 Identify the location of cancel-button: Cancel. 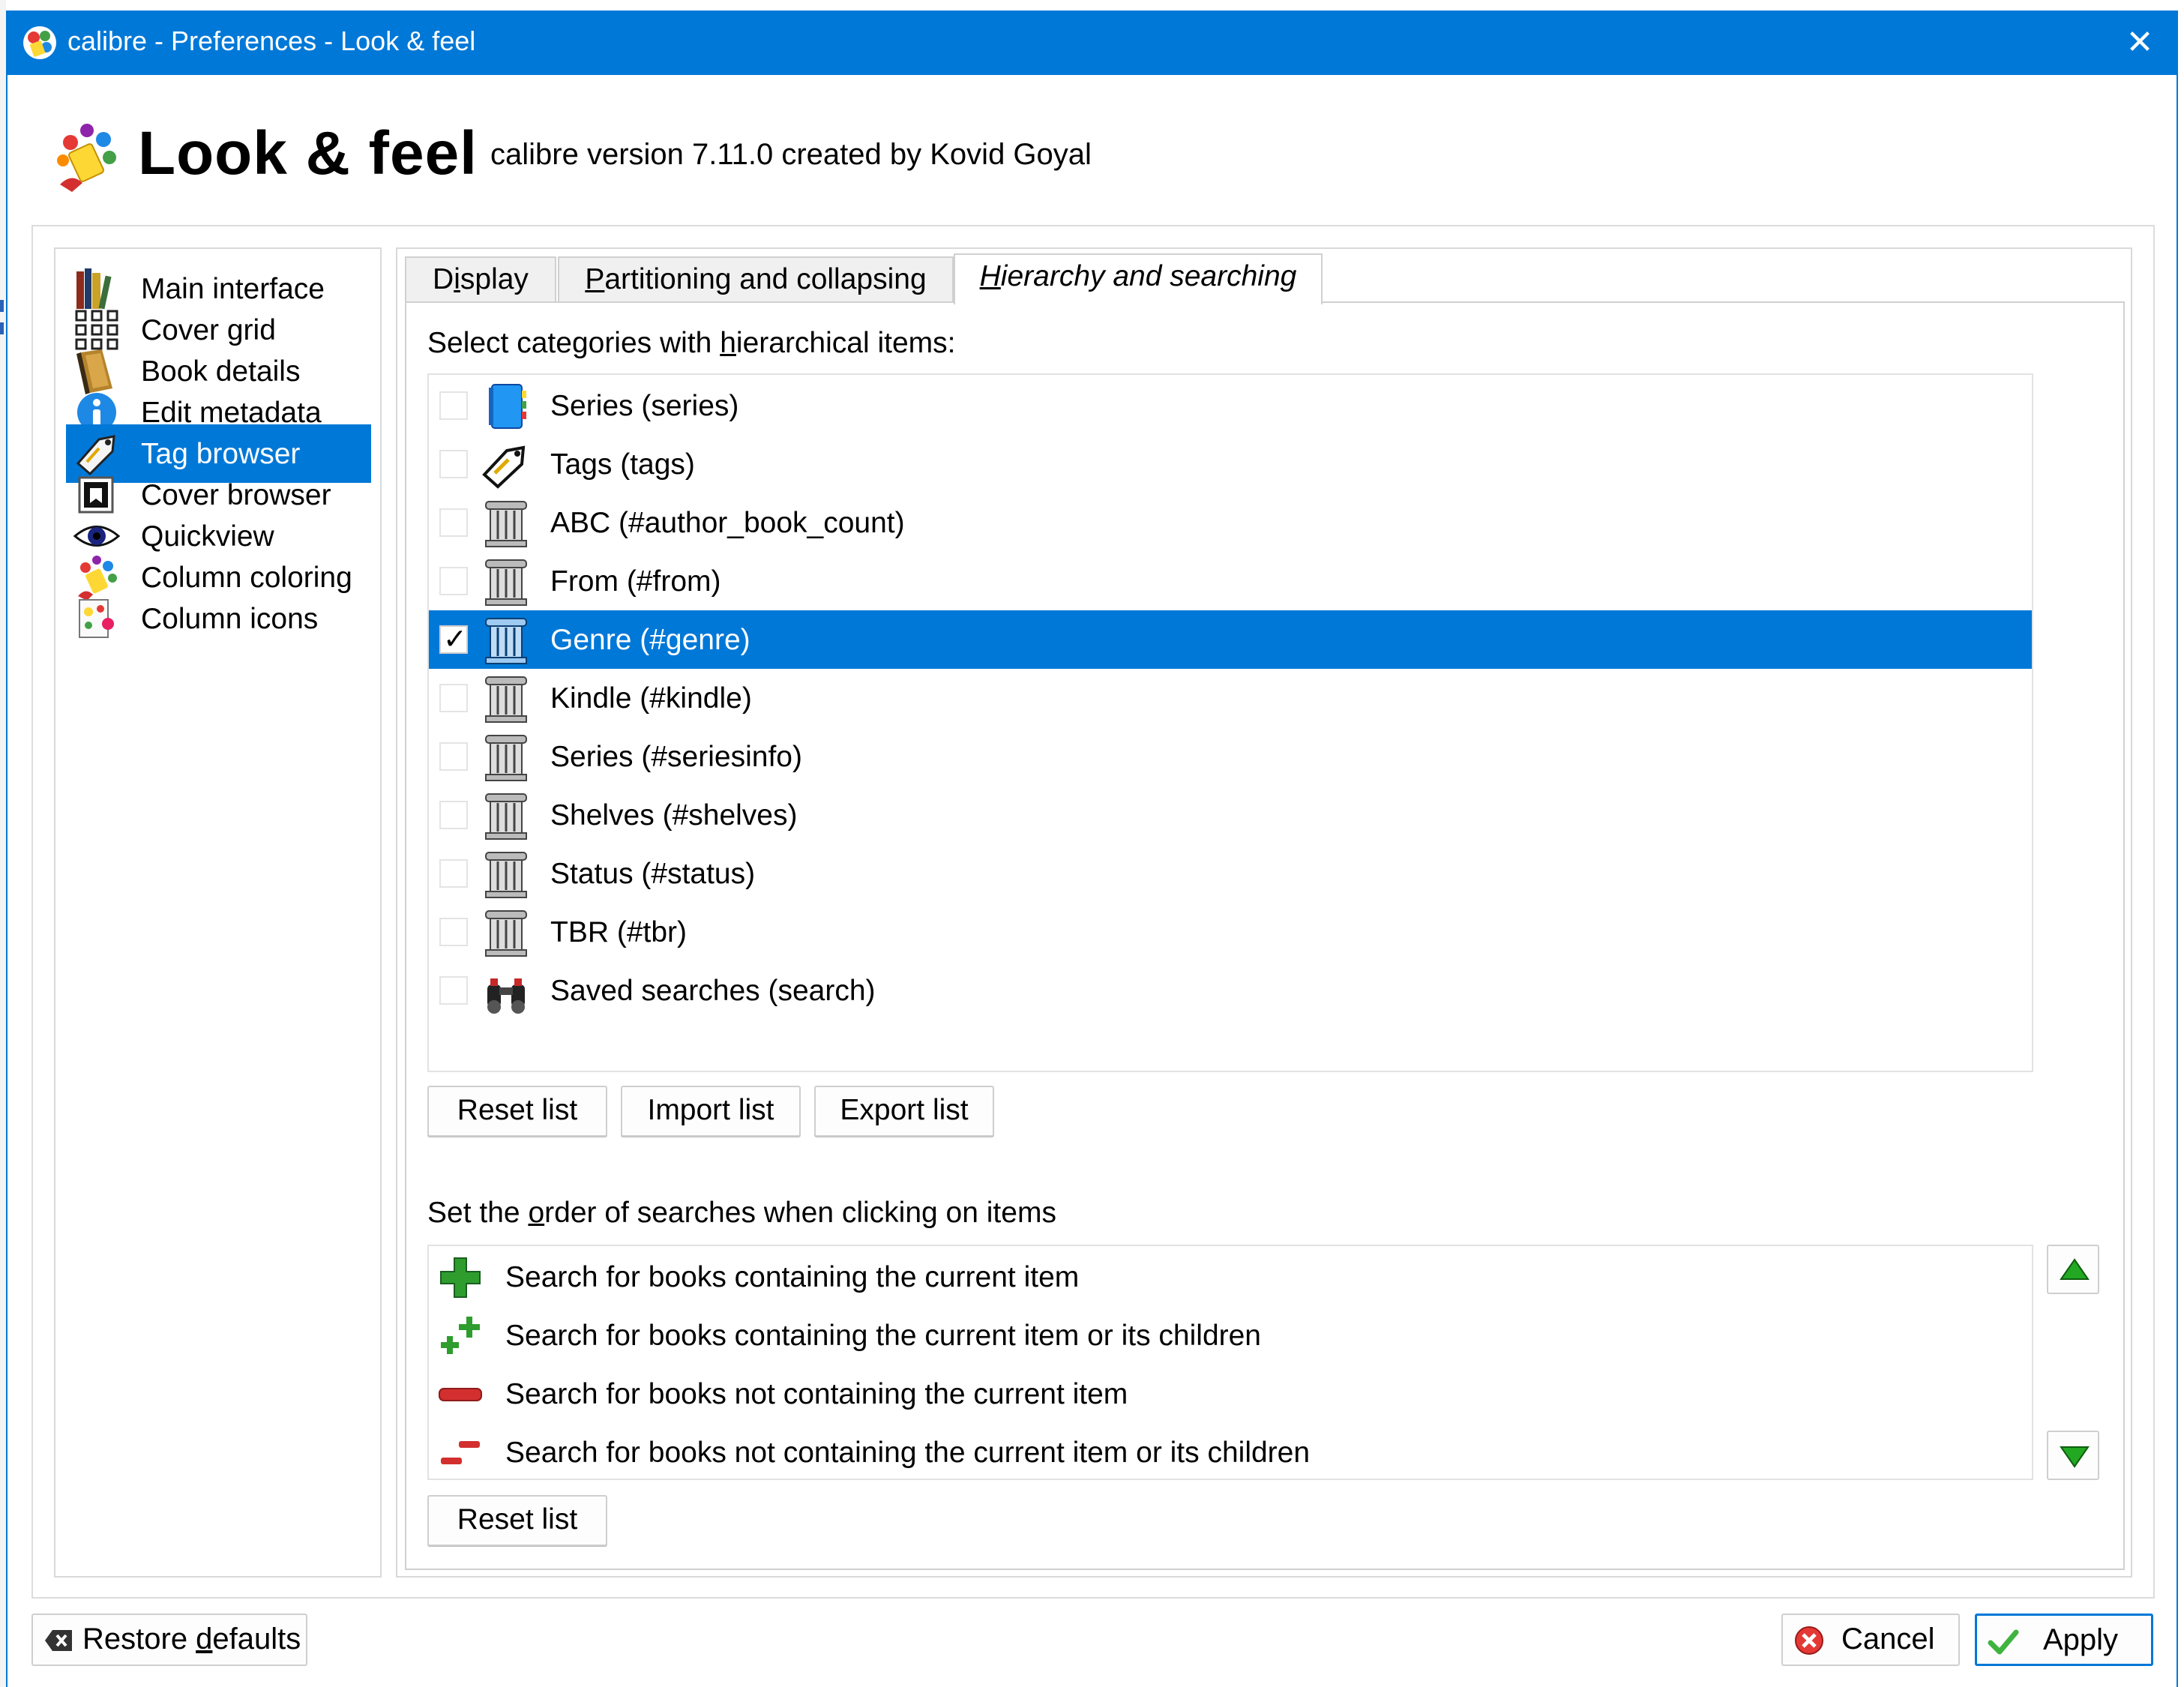
(1870, 1640).